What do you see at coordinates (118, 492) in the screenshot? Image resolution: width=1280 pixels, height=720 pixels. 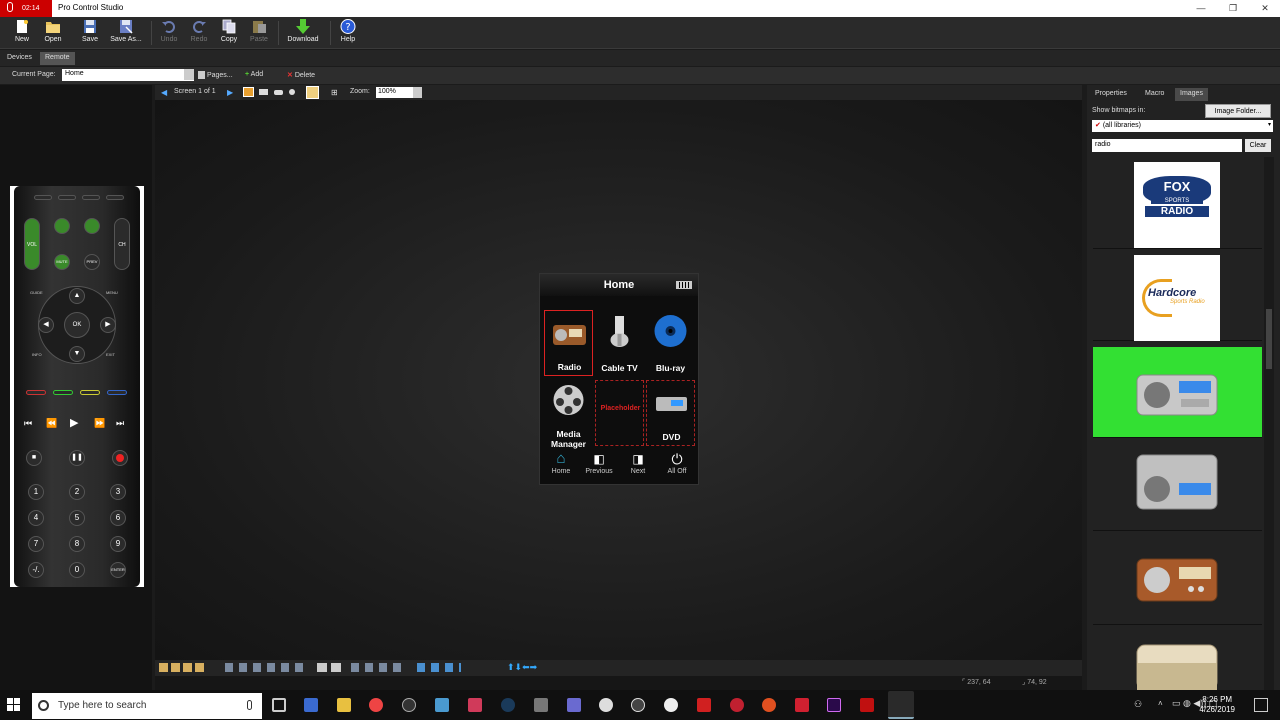 I see `remote-number-key: 3` at bounding box center [118, 492].